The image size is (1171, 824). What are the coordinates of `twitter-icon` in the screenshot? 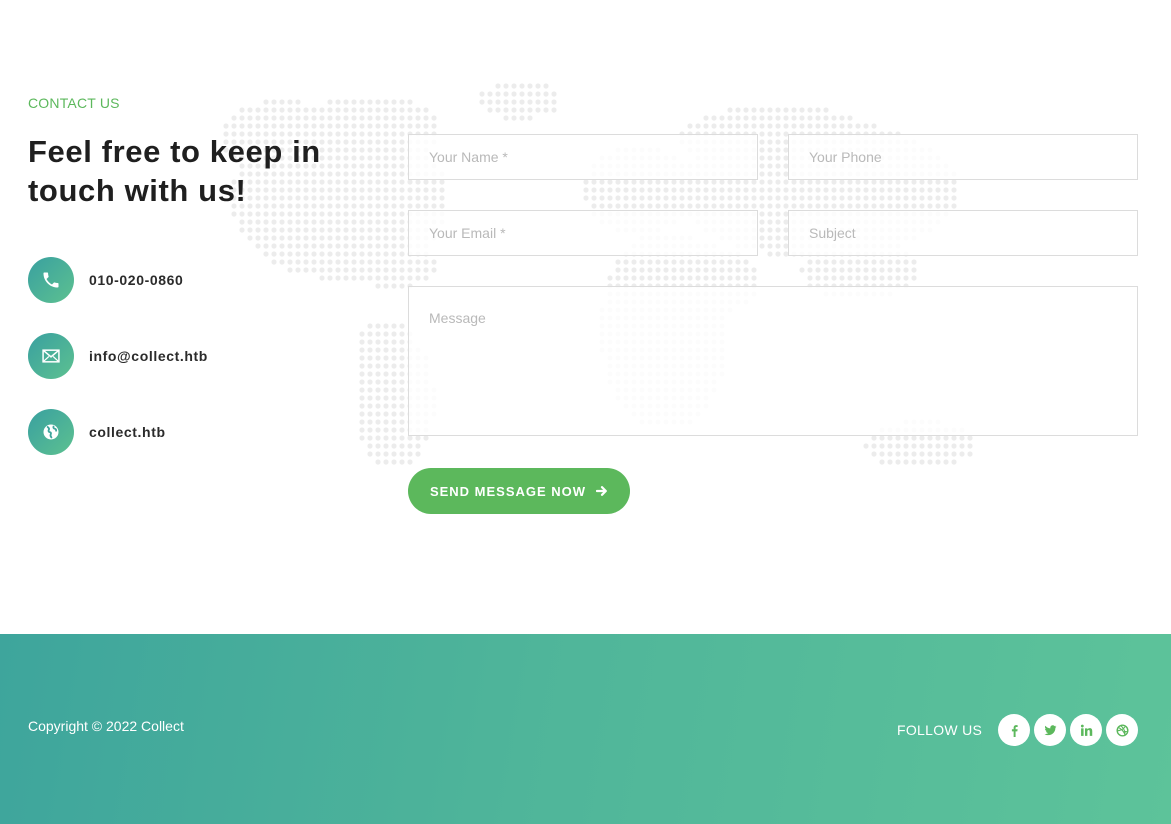 It's located at (1050, 730).